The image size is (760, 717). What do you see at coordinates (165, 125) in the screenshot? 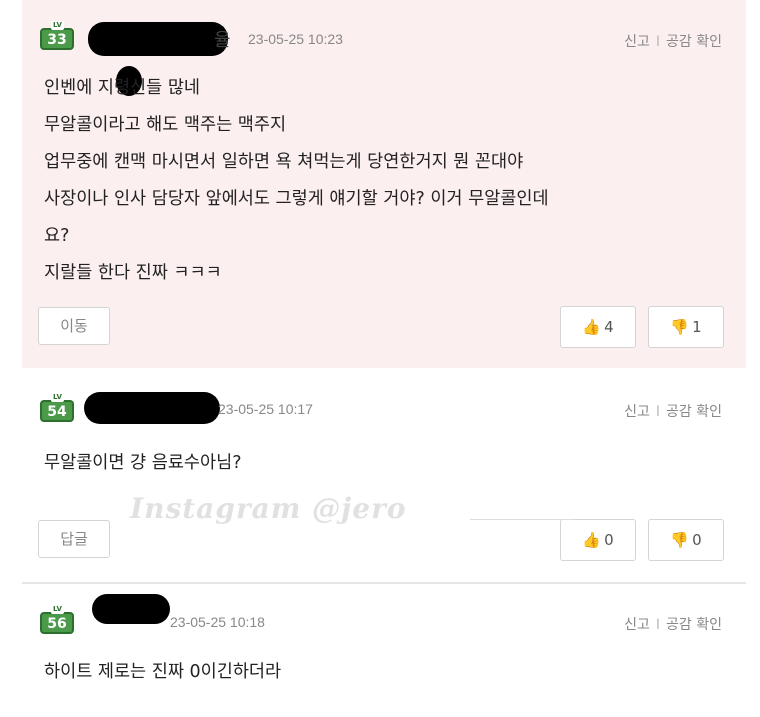
I see `comment-line: 무알콜이라고 해도 맥주는 맥주지` at bounding box center [165, 125].